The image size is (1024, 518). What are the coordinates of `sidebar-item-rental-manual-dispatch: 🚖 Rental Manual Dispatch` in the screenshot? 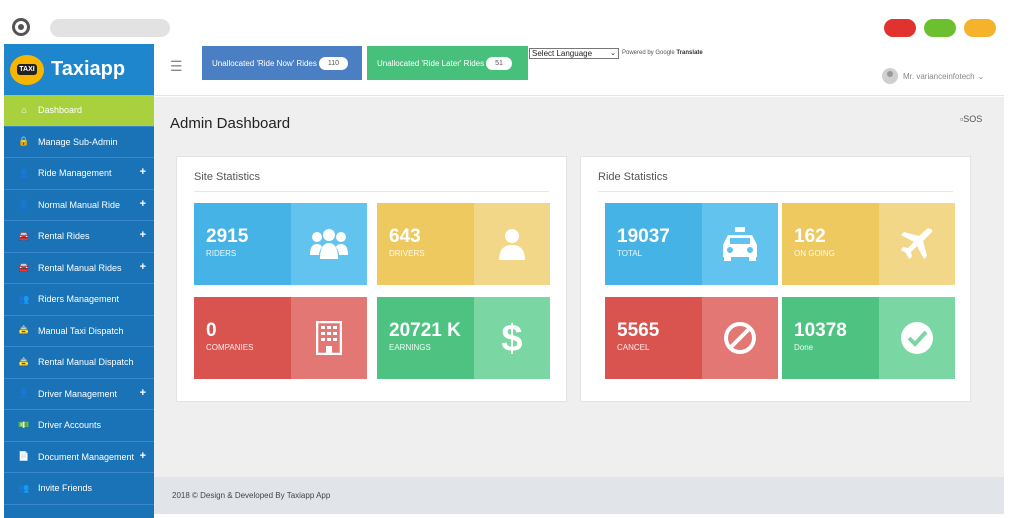 It's located at (79, 363).